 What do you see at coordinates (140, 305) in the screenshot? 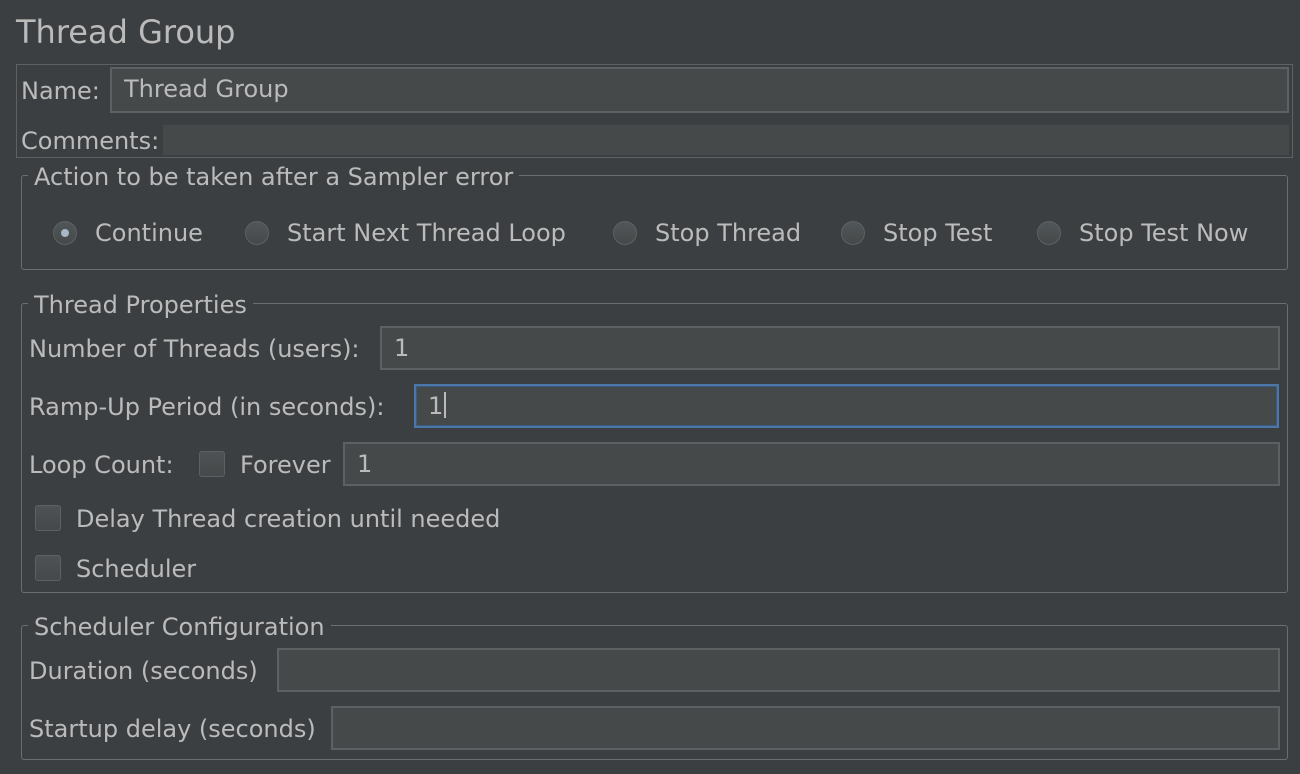
I see `thread-properties-legend: Thread Properties` at bounding box center [140, 305].